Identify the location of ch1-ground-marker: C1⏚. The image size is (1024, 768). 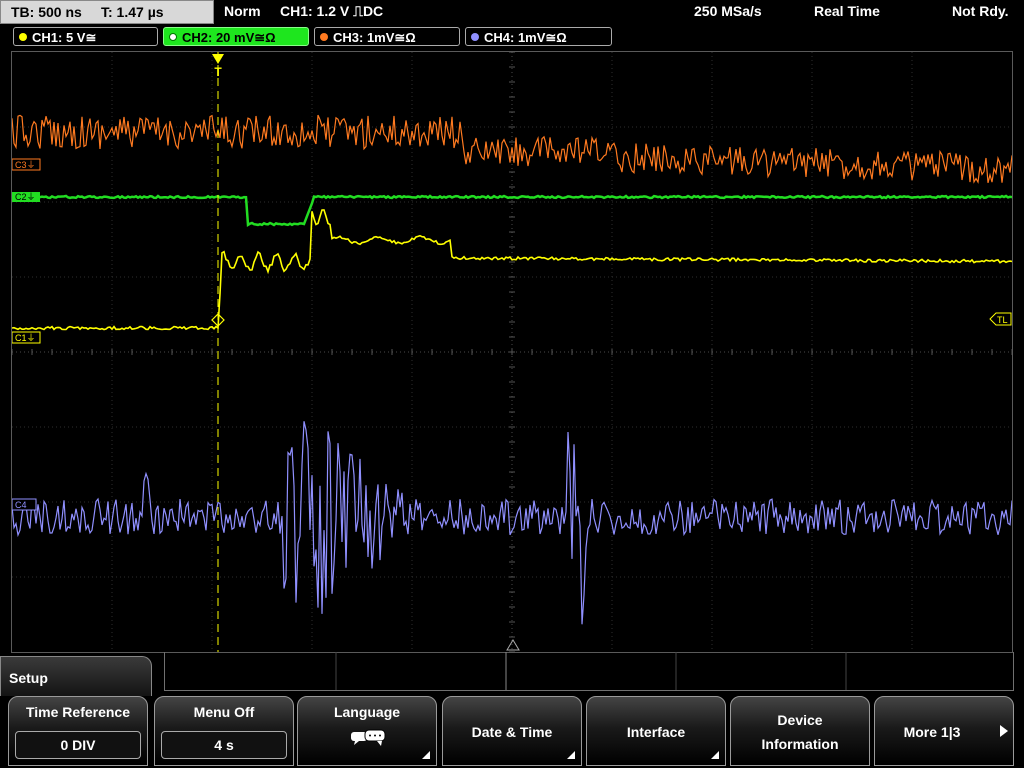
(26, 337).